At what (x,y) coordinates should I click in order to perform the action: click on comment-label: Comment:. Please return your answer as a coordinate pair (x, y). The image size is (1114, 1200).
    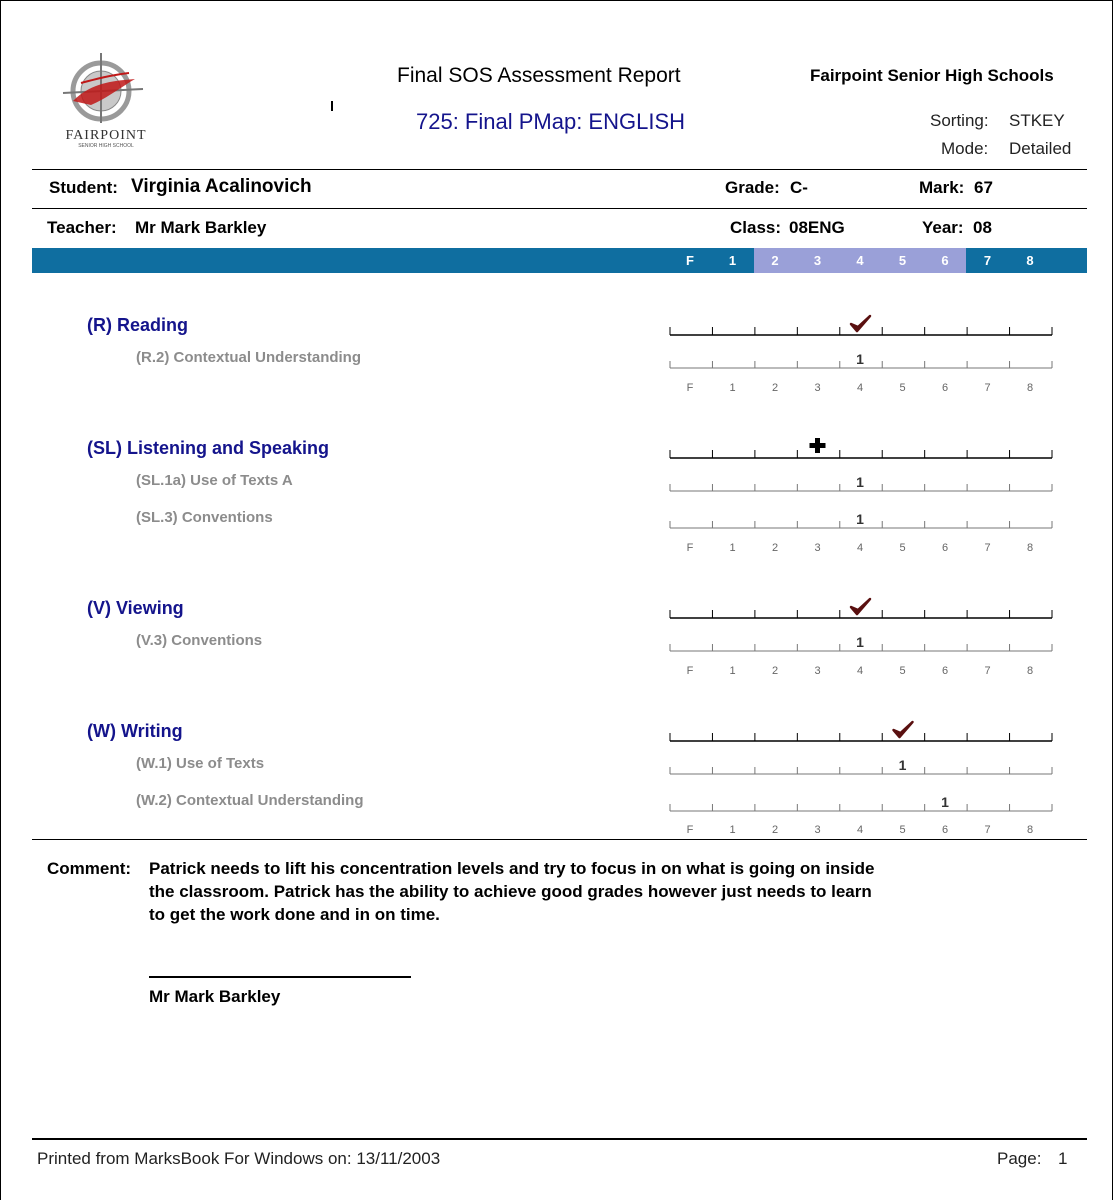
    Looking at the image, I should click on (89, 868).